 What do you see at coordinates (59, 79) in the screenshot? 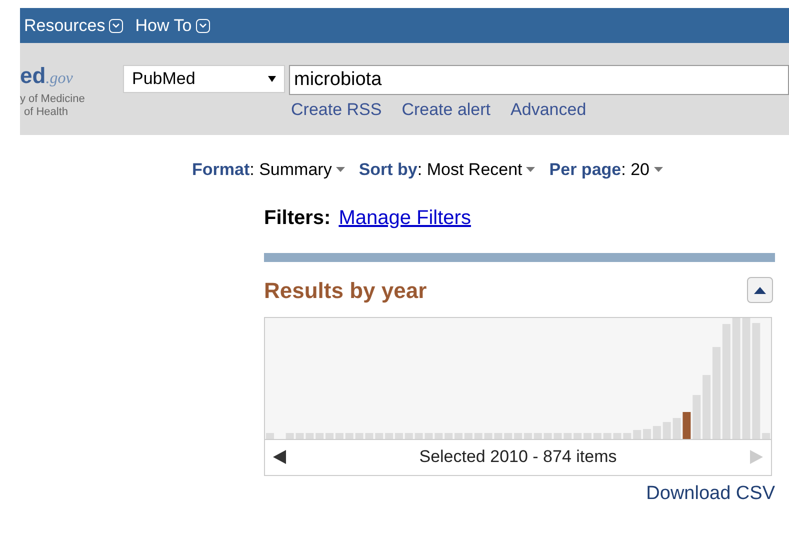
I see `logo-domain: .gov` at bounding box center [59, 79].